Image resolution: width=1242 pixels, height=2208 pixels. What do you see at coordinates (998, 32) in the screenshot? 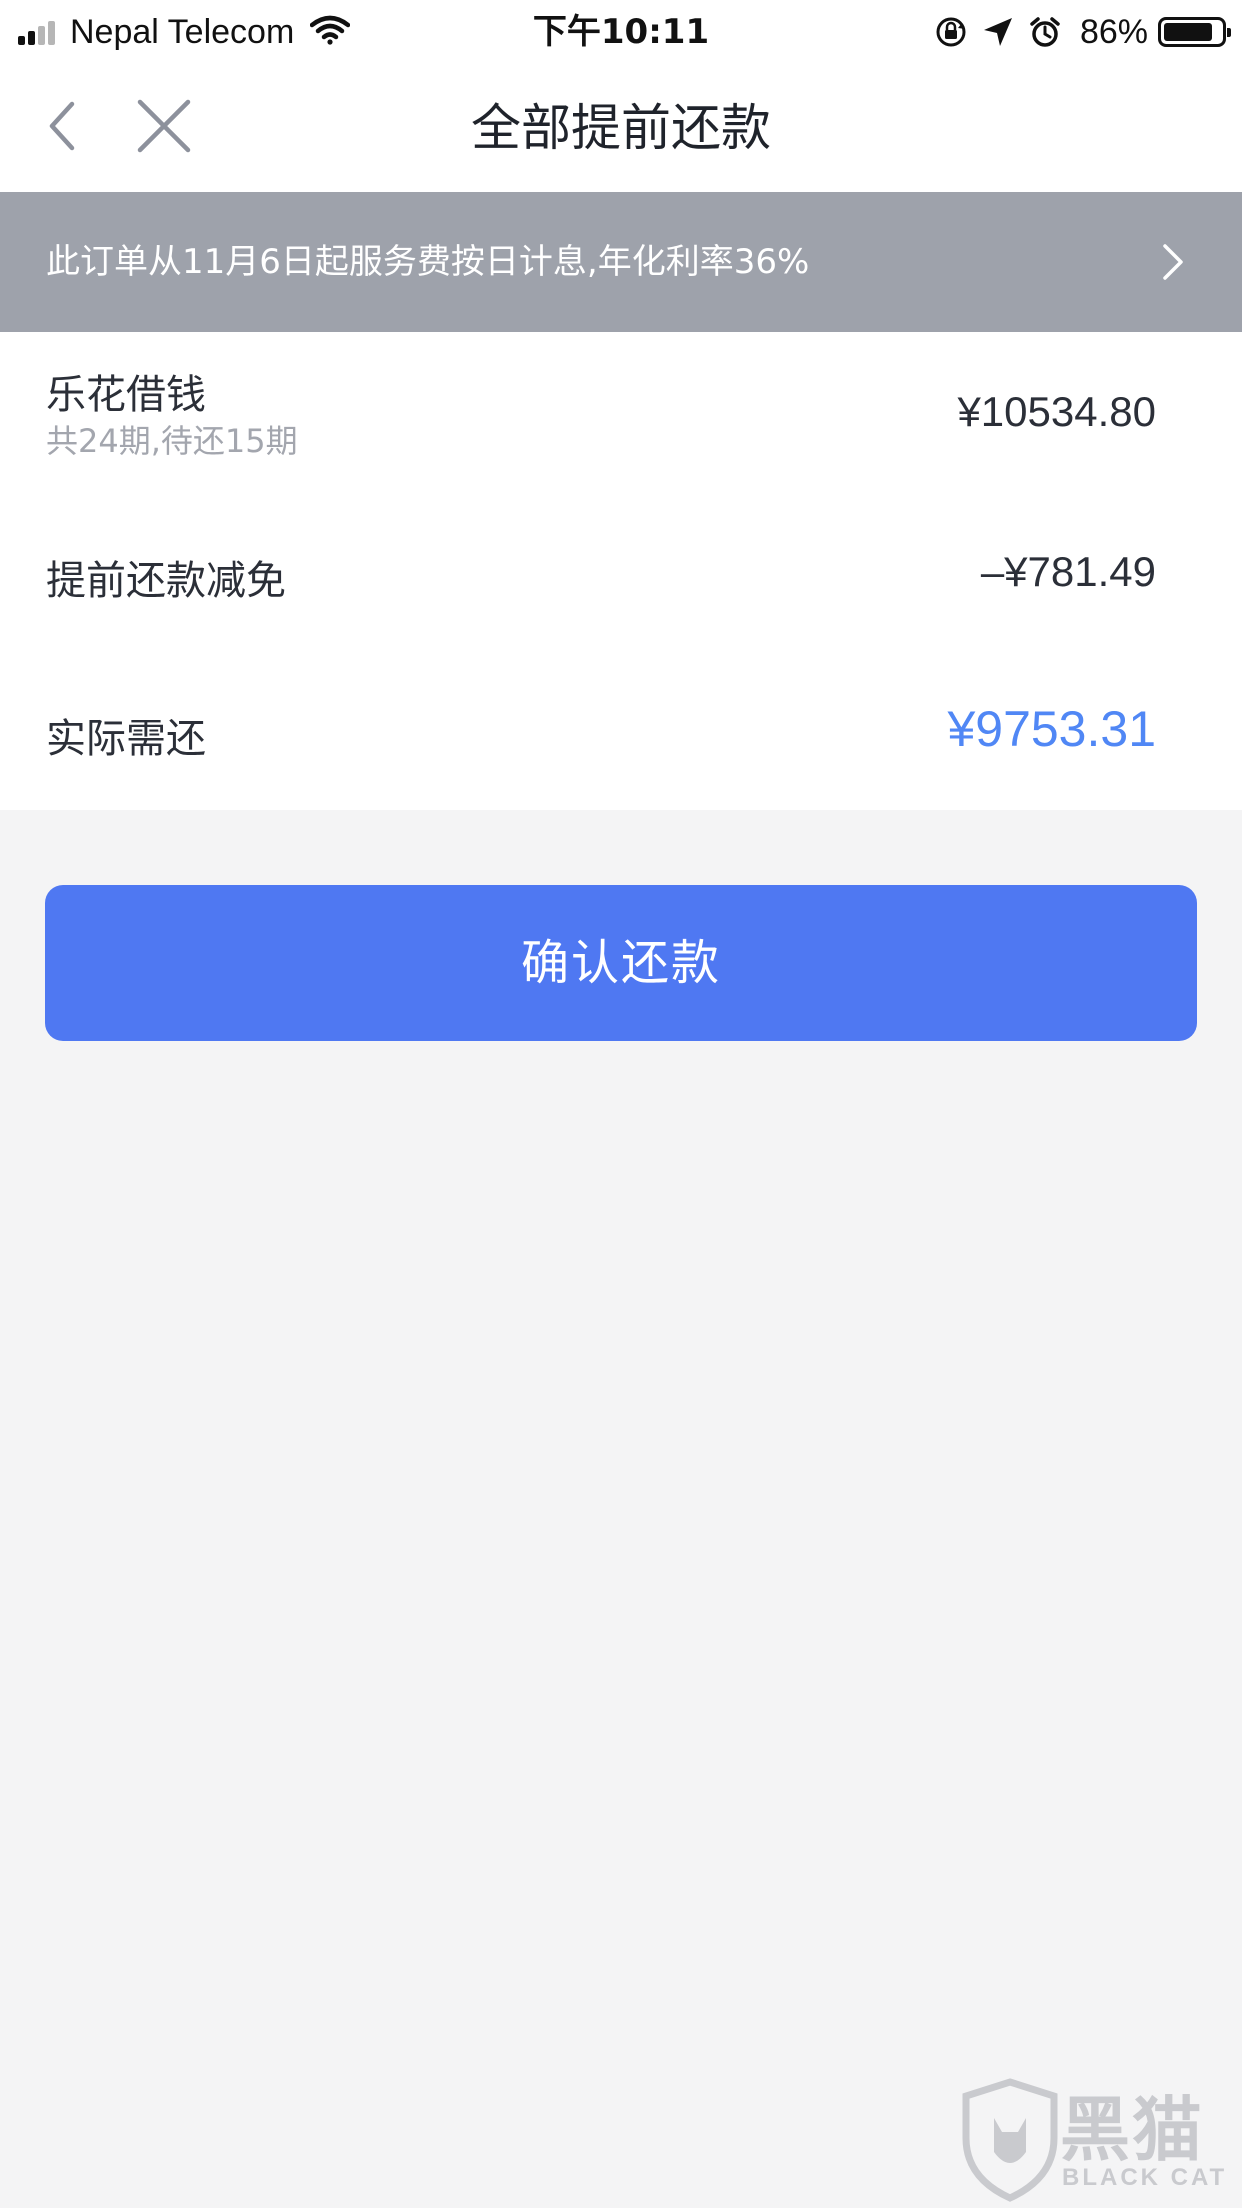
I see `location-icon` at bounding box center [998, 32].